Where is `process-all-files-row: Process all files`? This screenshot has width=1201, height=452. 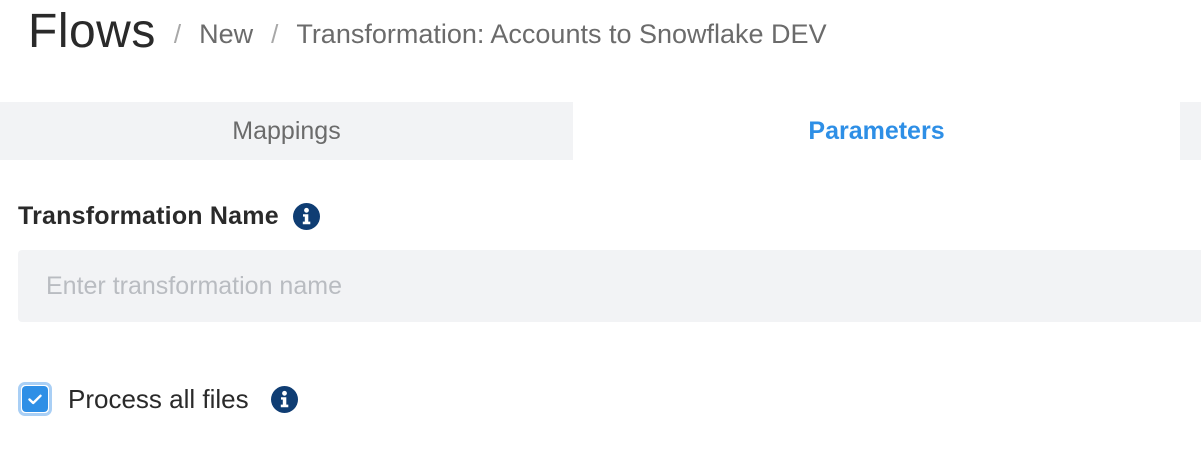
process-all-files-row: Process all files is located at coordinates (158, 399).